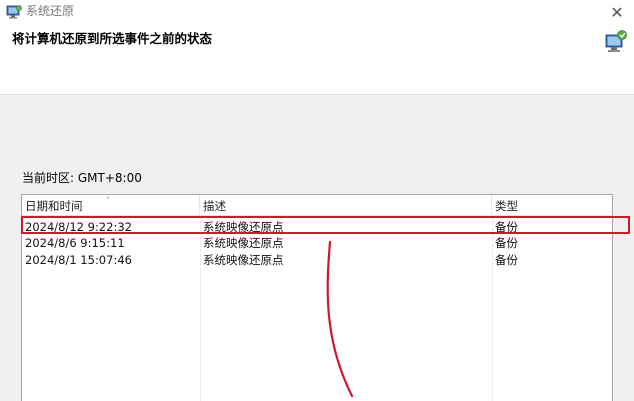 The width and height of the screenshot is (634, 401). What do you see at coordinates (317, 243) in the screenshot?
I see `table-row: 2024/8/6 9:15:11 系统映像还原点 备份` at bounding box center [317, 243].